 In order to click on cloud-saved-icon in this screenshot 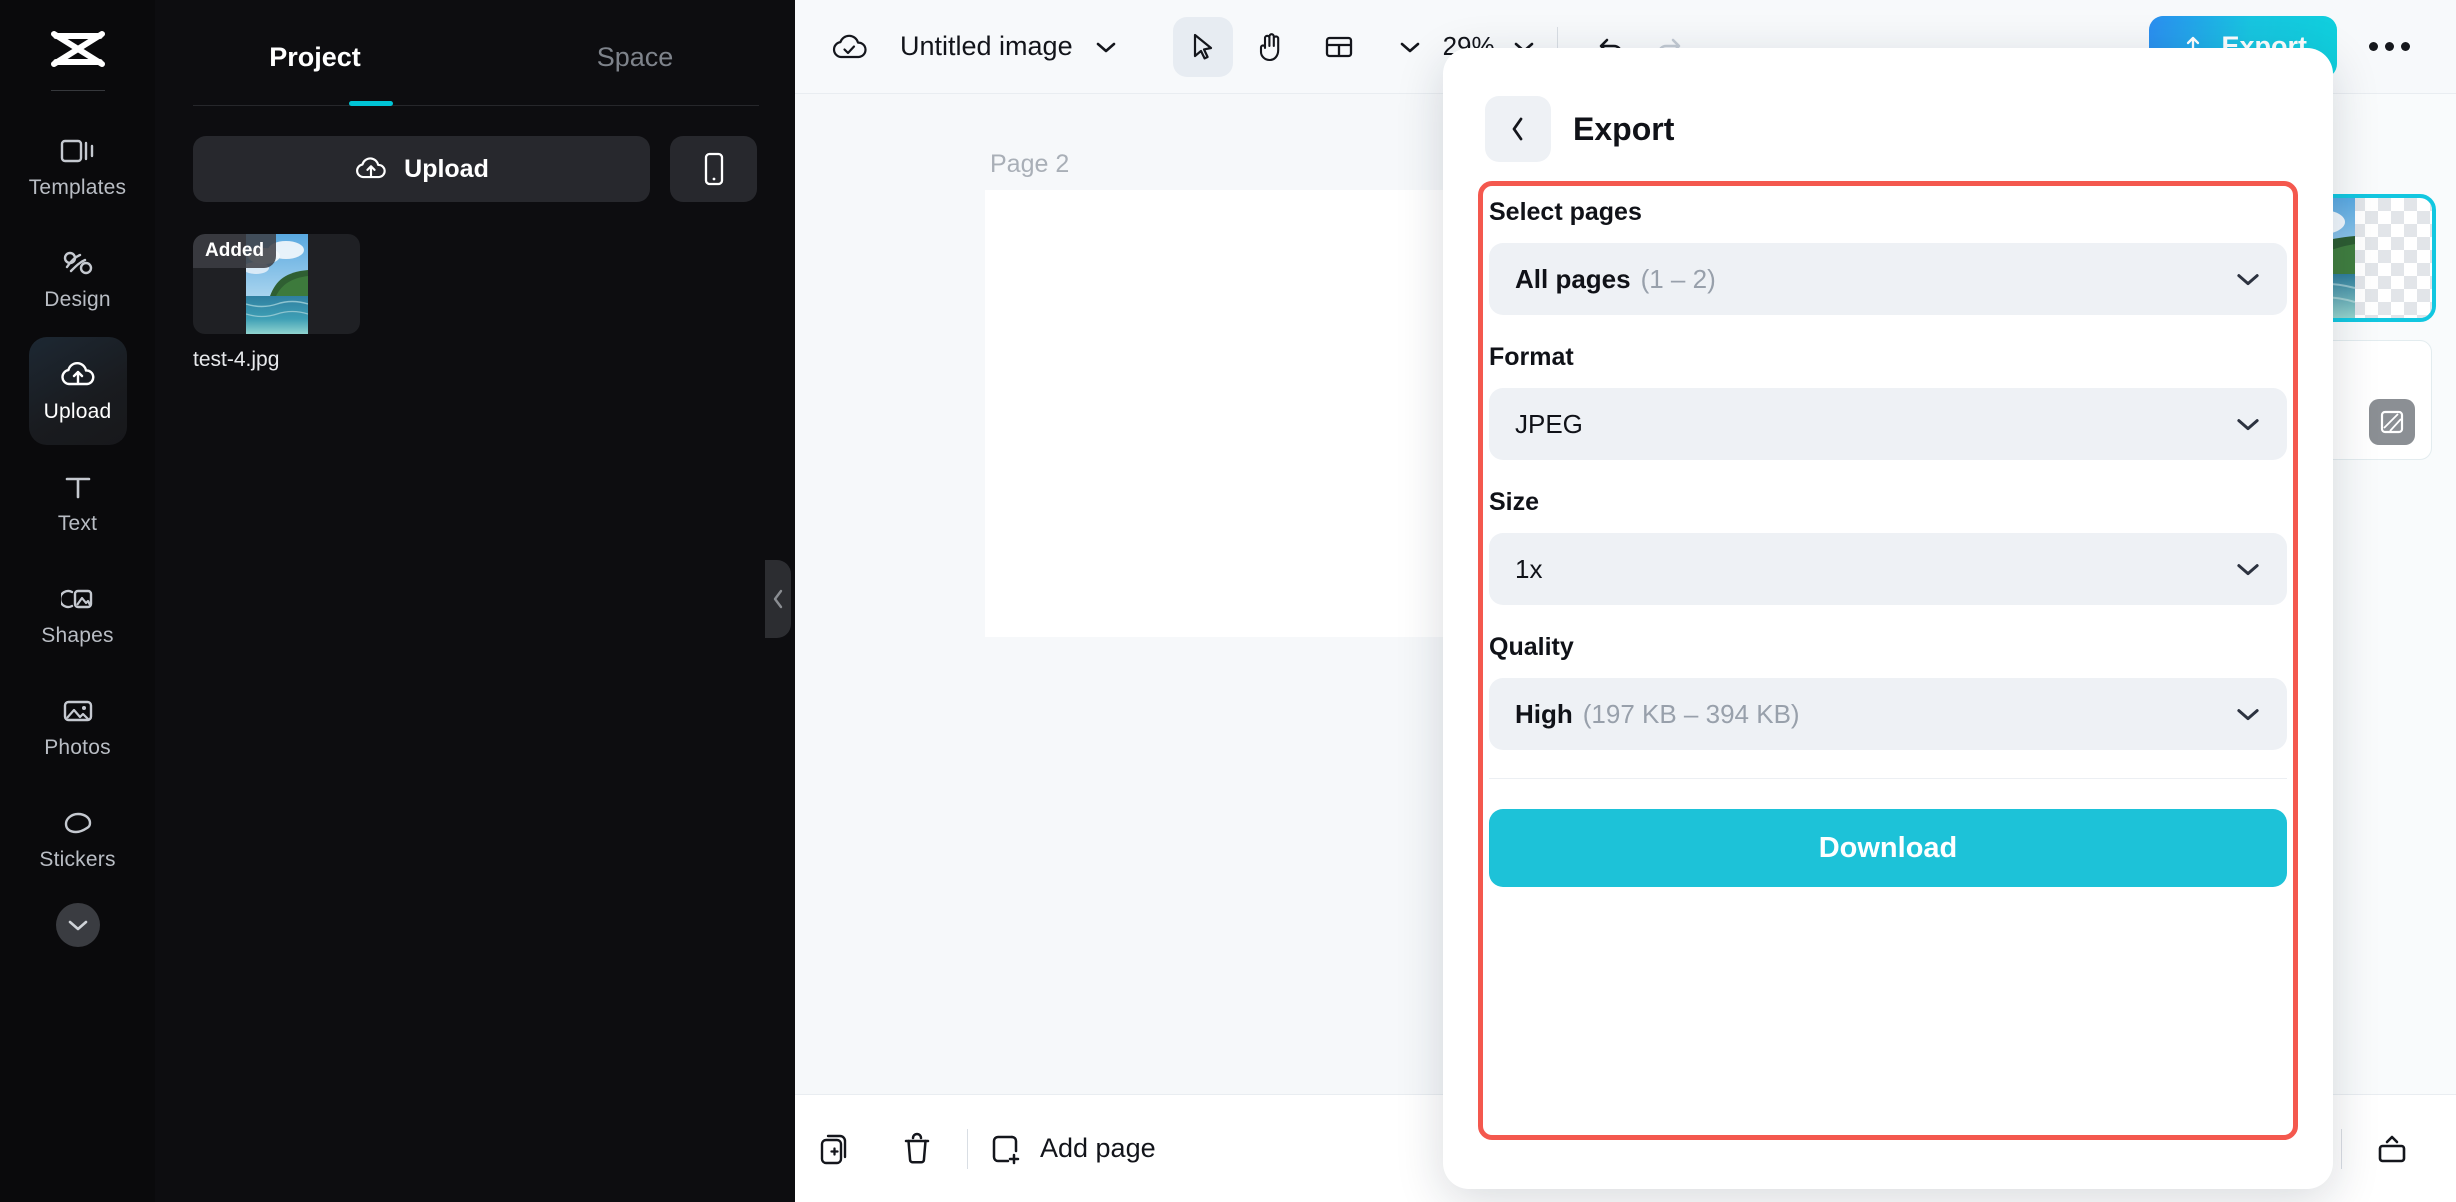, I will do `click(849, 47)`.